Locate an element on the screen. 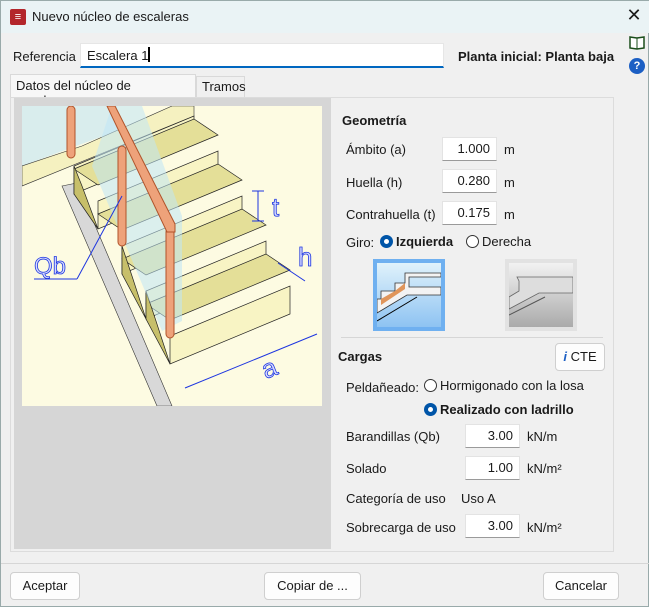 Image resolution: width=649 pixels, height=607 pixels. giro-izquierda-radio: Izquierda is located at coordinates (416, 241).